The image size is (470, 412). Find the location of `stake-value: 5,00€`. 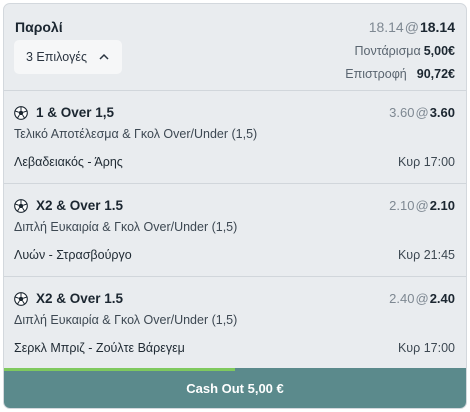

stake-value: 5,00€ is located at coordinates (439, 51).